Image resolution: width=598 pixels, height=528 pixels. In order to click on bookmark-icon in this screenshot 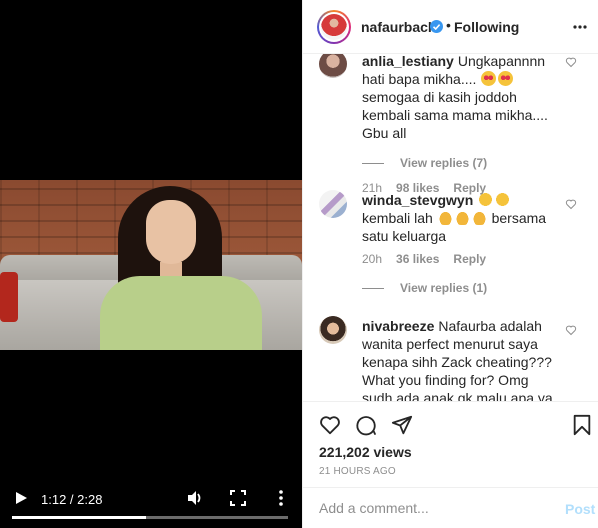, I will do `click(582, 425)`.